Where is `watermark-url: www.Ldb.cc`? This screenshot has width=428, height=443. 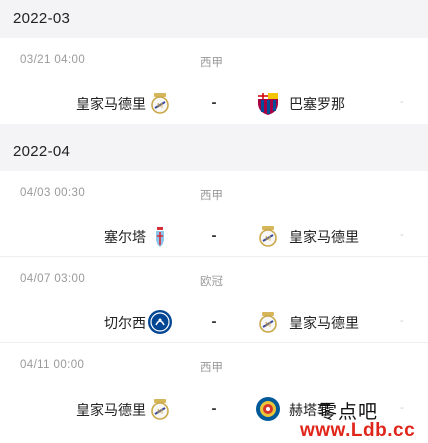 watermark-url: www.Ldb.cc is located at coordinates (358, 430).